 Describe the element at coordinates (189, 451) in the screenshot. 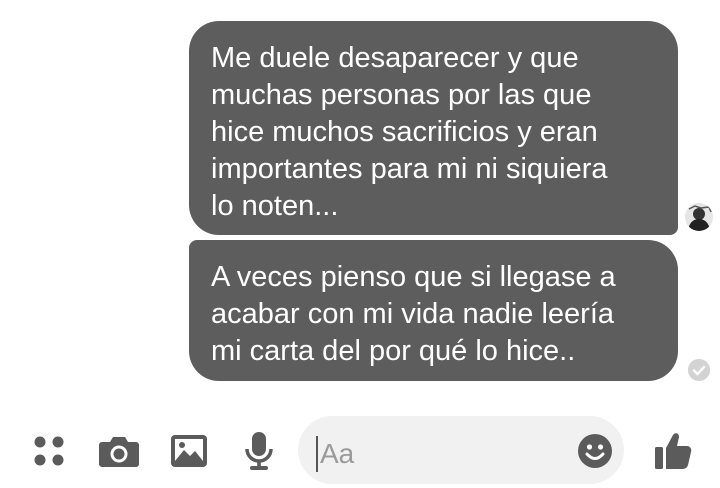

I see `image-icon` at that location.